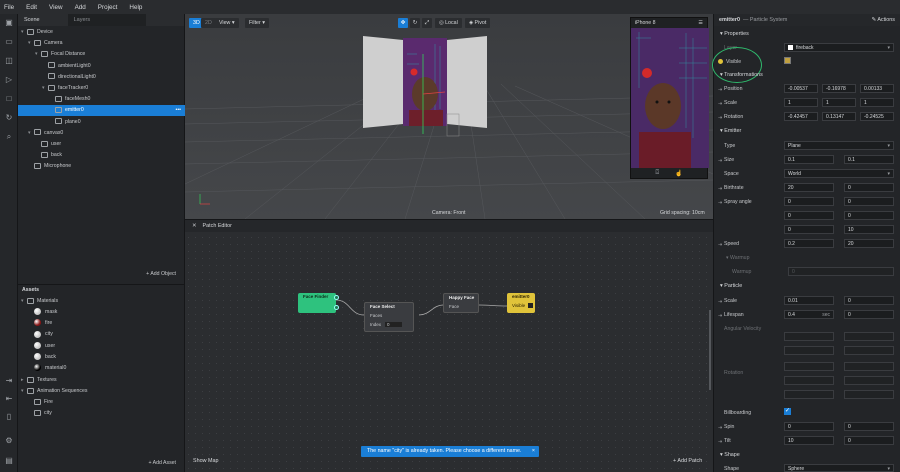 The height and width of the screenshot is (472, 900). I want to click on spray-z: 0, so click(809, 229).